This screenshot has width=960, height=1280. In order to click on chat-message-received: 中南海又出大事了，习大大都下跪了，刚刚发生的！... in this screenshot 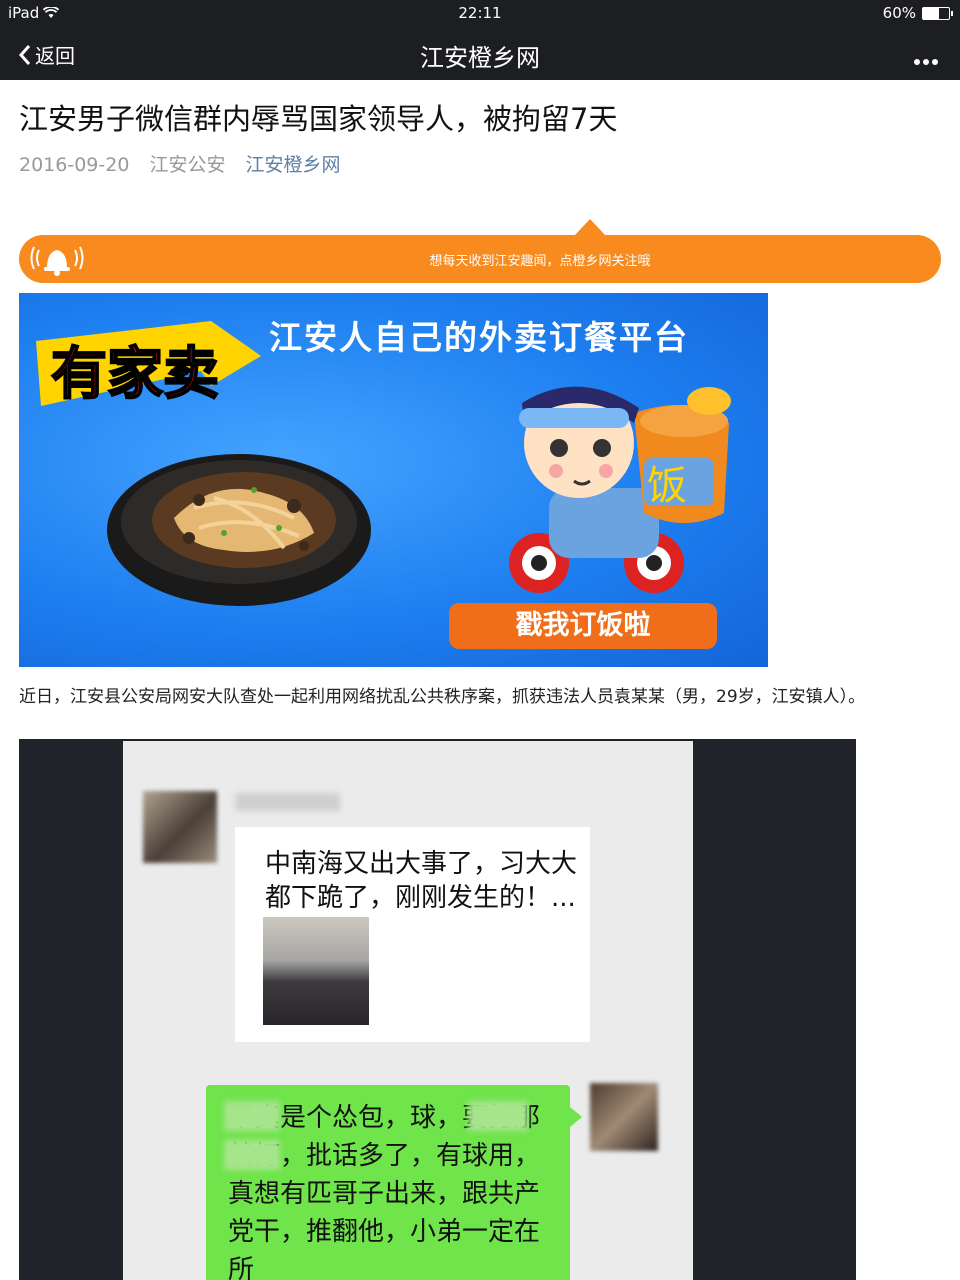, I will do `click(412, 934)`.